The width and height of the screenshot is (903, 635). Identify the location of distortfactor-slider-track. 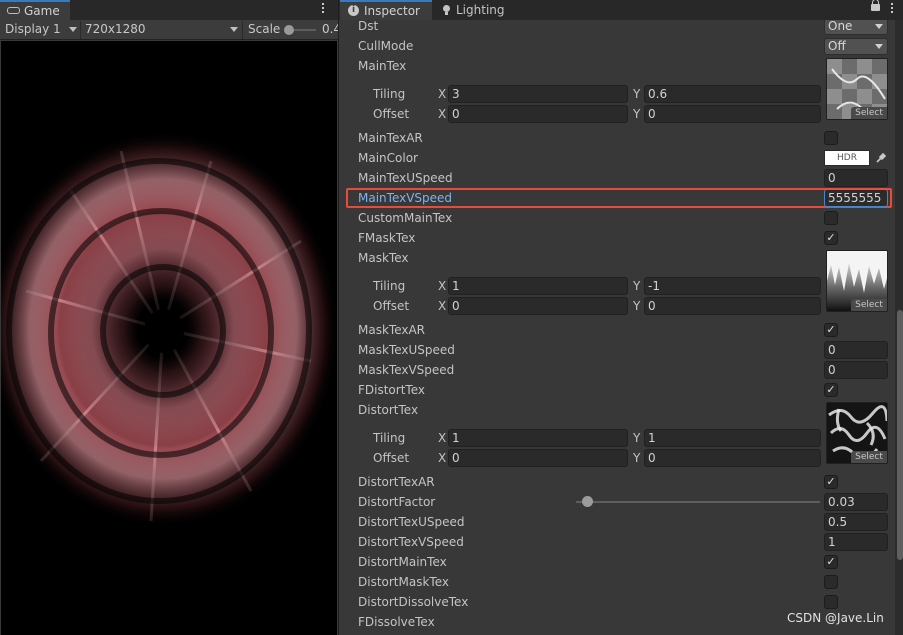
(698, 502).